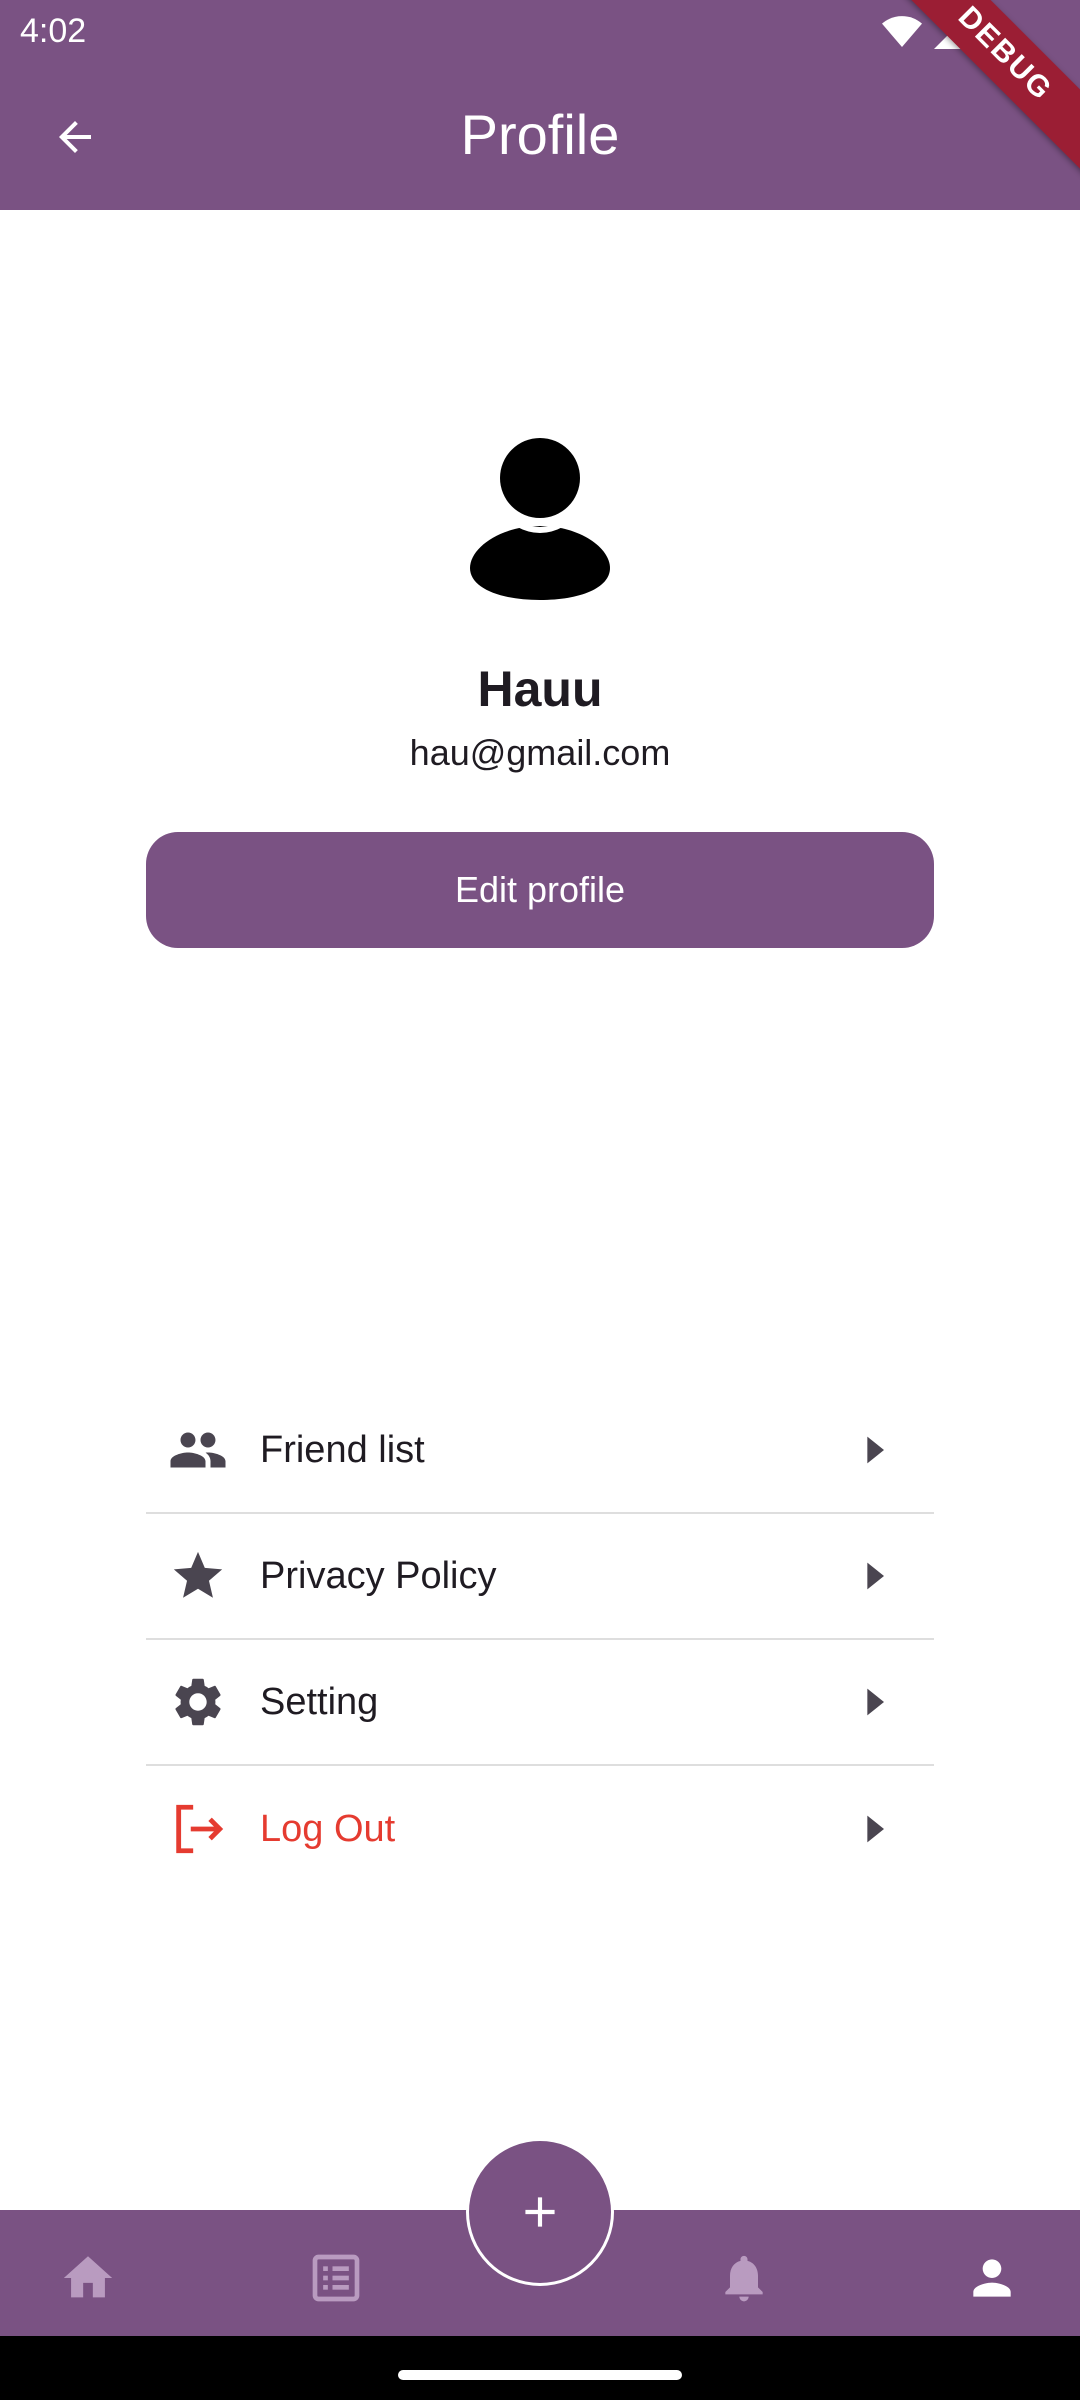  Describe the element at coordinates (198, 1829) in the screenshot. I see `logout-icon` at that location.